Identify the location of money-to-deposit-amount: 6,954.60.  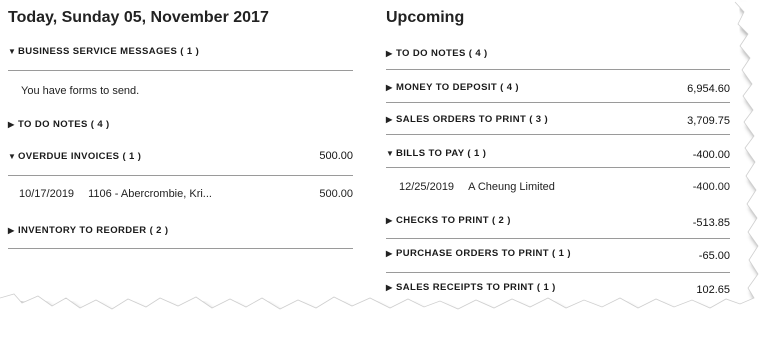
(708, 89).